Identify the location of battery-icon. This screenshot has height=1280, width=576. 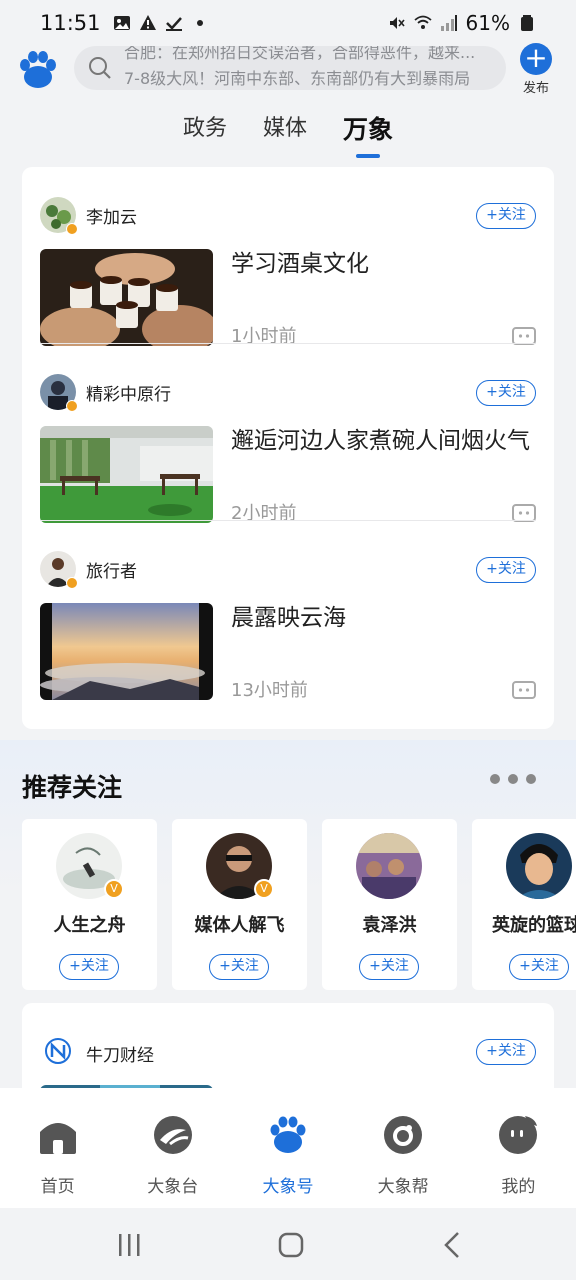
(527, 23).